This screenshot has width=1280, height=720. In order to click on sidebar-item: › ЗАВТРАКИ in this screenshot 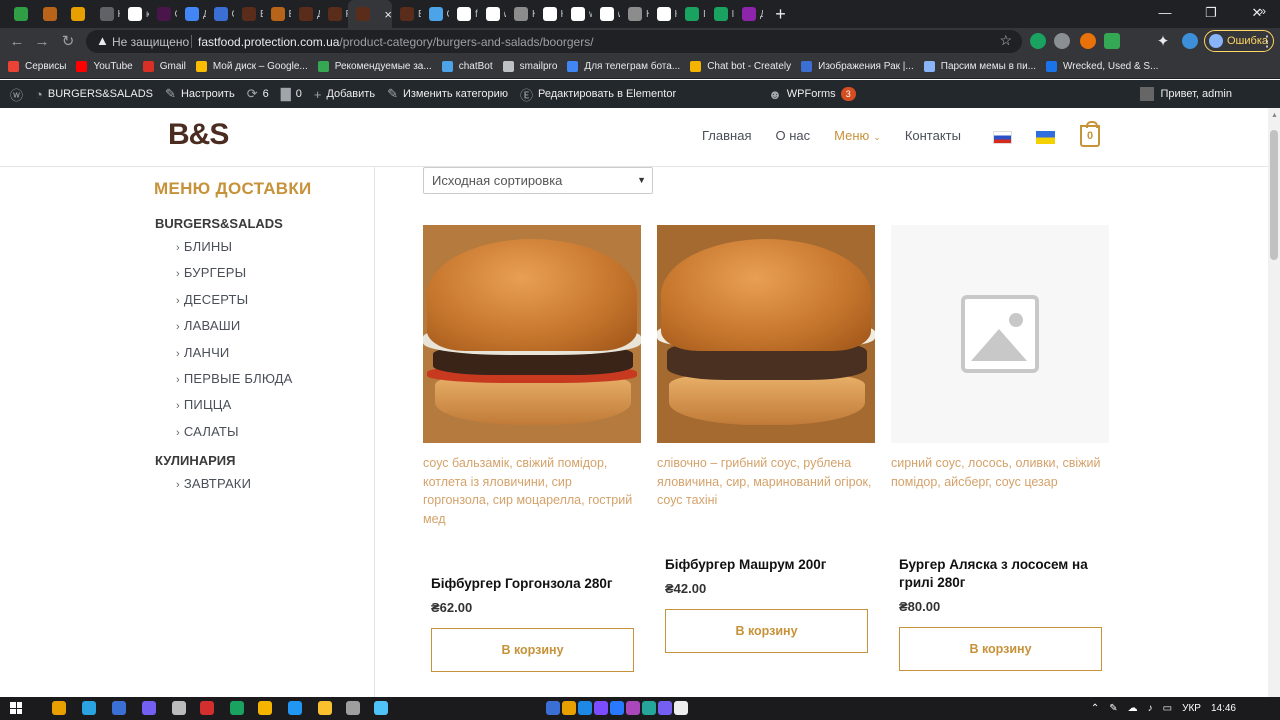, I will do `click(213, 483)`.